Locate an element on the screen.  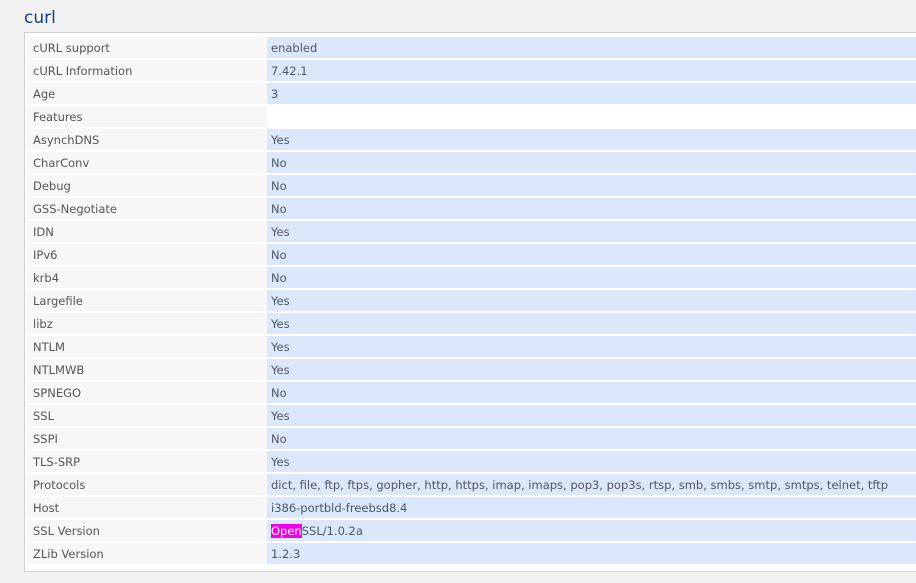
row-label: NTLM is located at coordinates (147, 346).